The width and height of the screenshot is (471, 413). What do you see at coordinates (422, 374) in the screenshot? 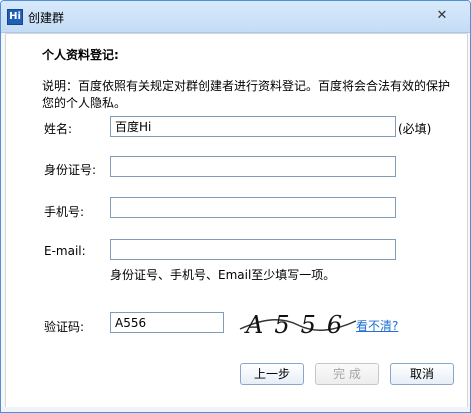
I see `cancel-button: 取消` at bounding box center [422, 374].